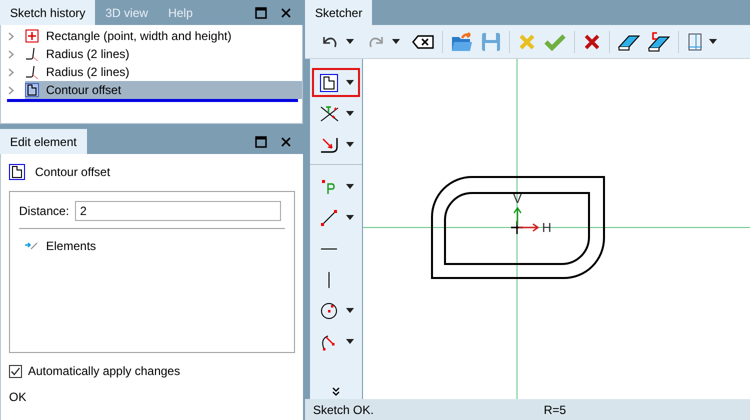  I want to click on horizontal-line-icon, so click(329, 249).